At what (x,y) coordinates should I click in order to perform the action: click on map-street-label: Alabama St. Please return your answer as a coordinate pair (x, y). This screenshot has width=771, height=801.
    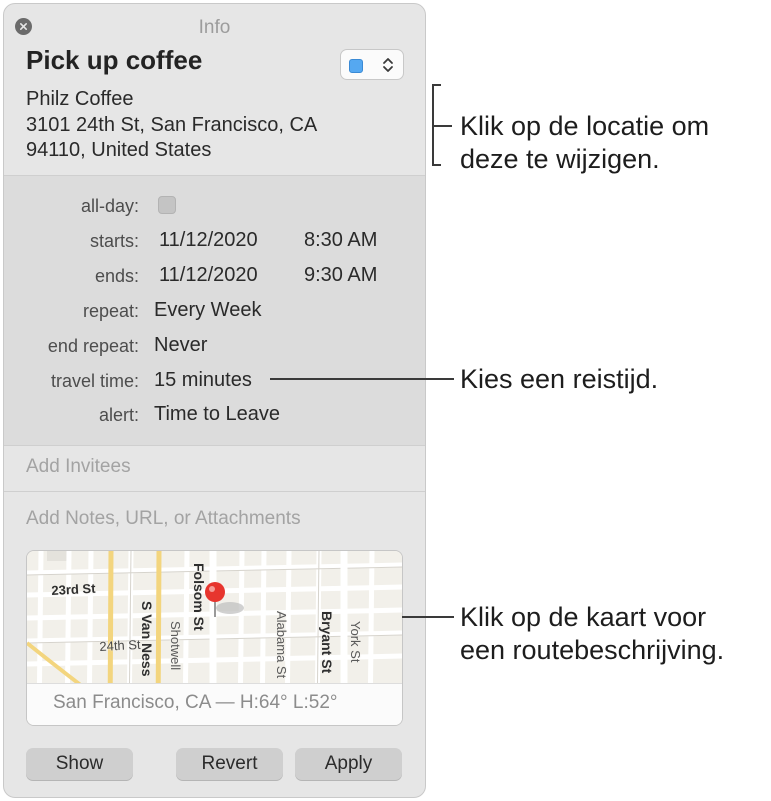
    Looking at the image, I should click on (281, 645).